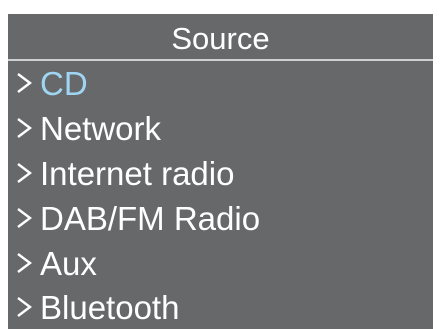 Image resolution: width=441 pixels, height=329 pixels. Describe the element at coordinates (68, 263) in the screenshot. I see `menu-item-label: Aux` at that location.